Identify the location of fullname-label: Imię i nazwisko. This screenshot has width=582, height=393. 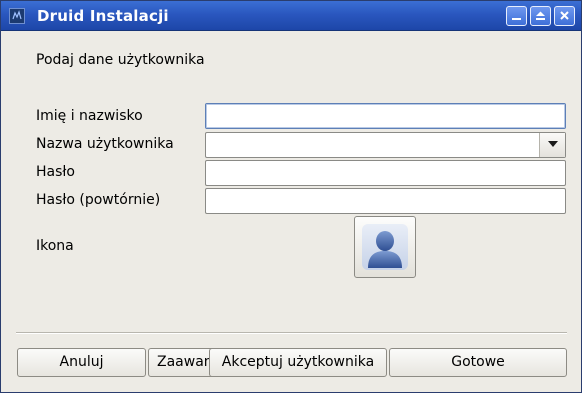
(89, 116).